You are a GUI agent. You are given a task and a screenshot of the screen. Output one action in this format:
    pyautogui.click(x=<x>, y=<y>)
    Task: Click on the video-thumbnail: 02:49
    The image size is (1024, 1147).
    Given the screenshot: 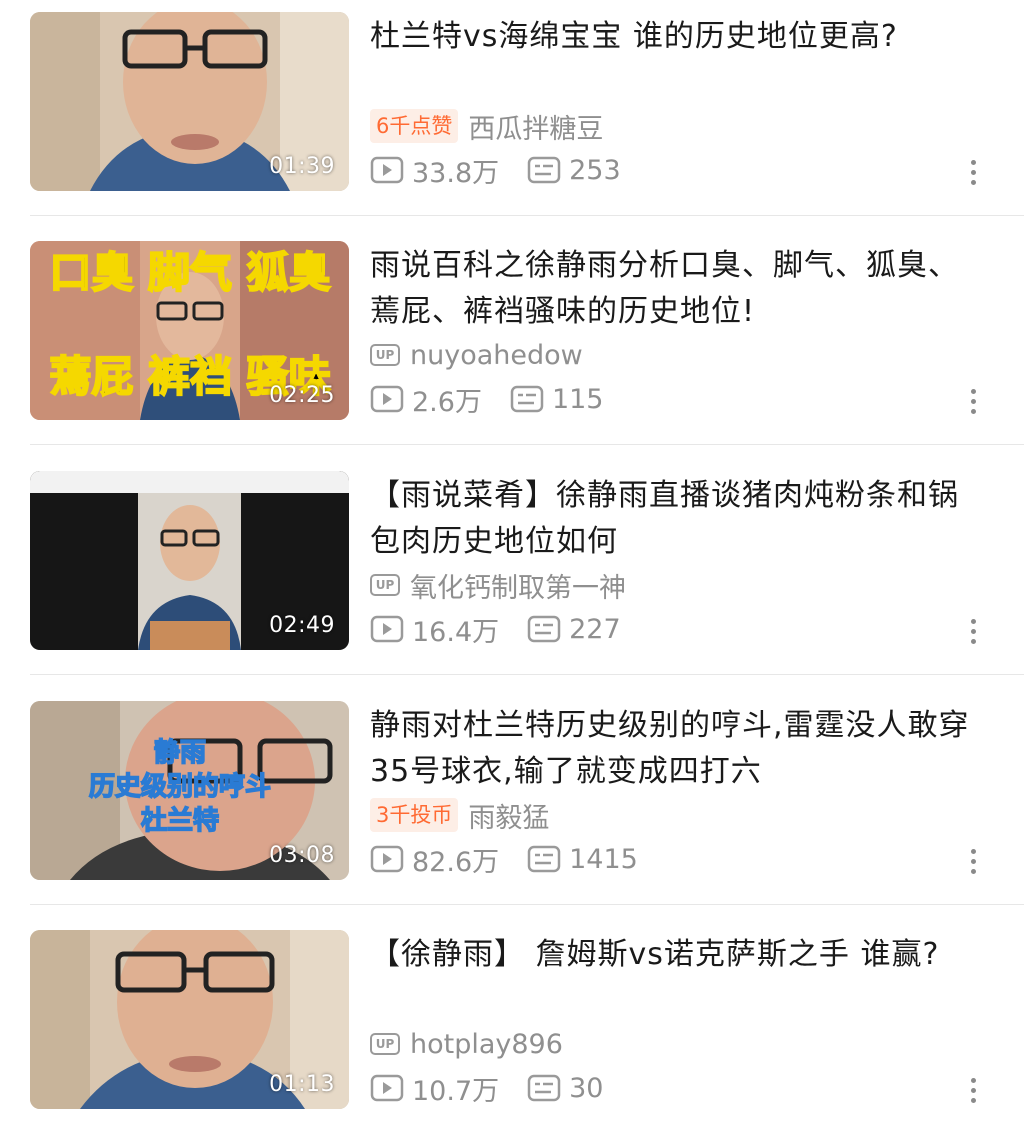 What is the action you would take?
    pyautogui.click(x=189, y=560)
    